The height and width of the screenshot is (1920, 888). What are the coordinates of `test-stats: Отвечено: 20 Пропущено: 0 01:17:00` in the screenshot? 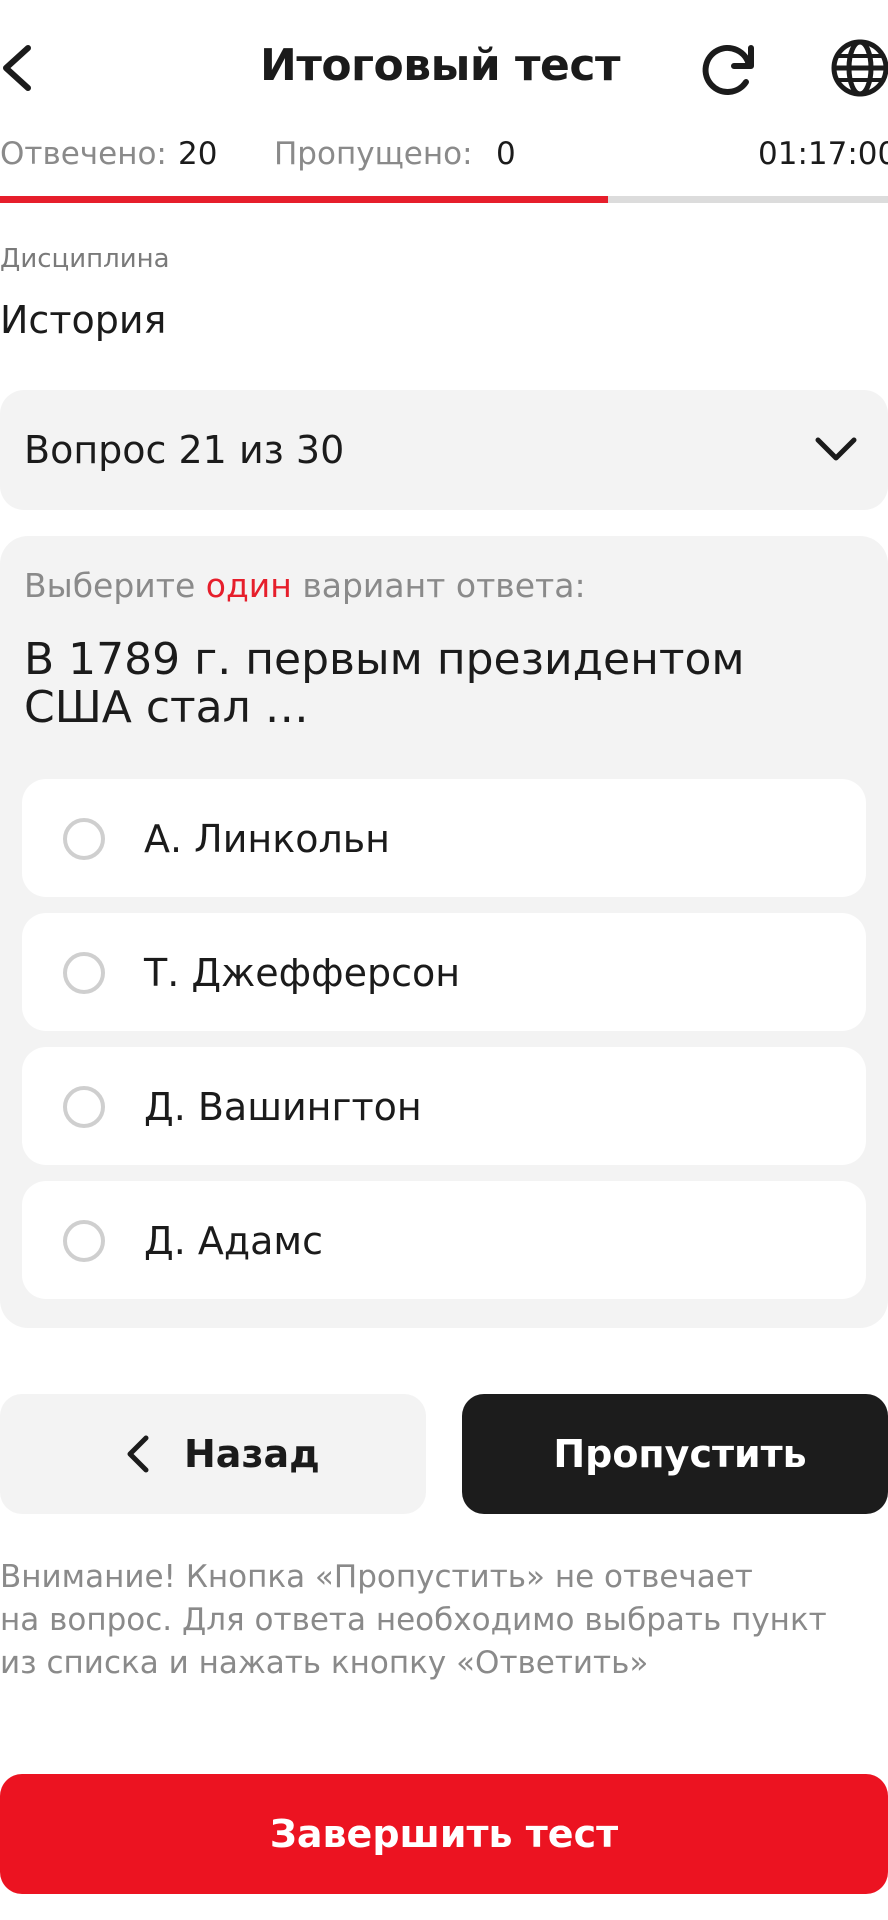 It's located at (444, 158).